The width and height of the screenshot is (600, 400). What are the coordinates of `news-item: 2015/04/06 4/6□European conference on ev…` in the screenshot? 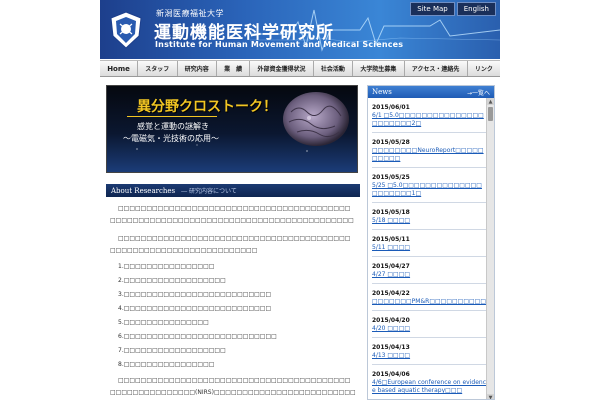 It's located at (429, 382).